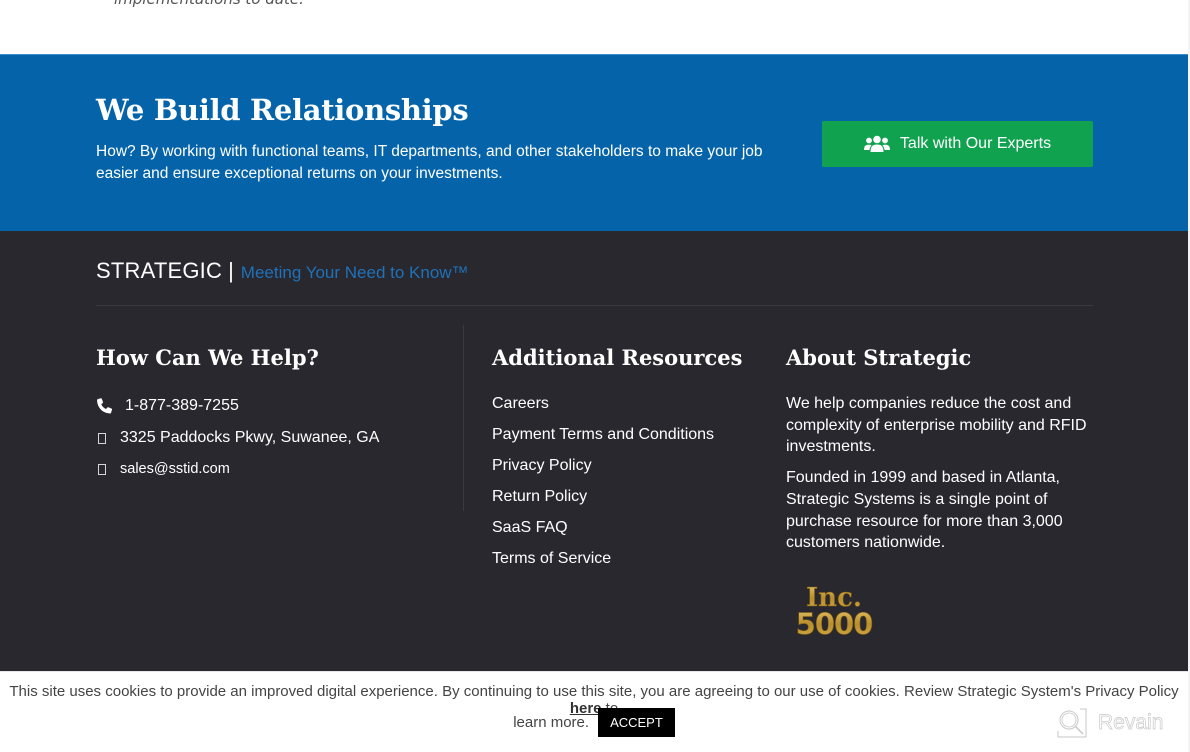  What do you see at coordinates (282, 110) in the screenshot?
I see `cta-title: We Build Relationships` at bounding box center [282, 110].